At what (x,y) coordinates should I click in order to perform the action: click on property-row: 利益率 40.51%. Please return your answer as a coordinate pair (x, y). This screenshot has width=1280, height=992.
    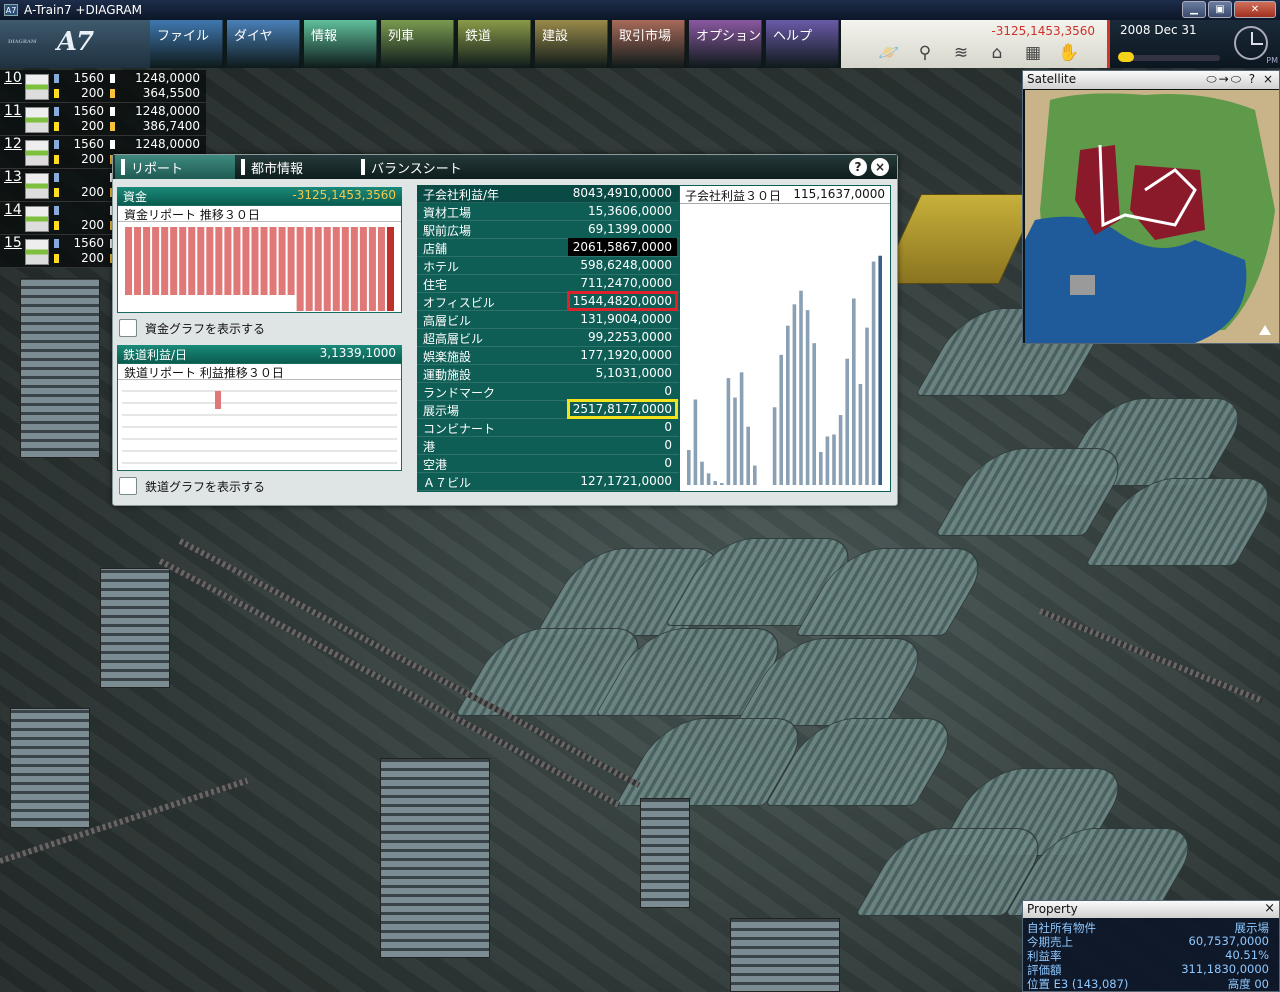
    Looking at the image, I should click on (1151, 955).